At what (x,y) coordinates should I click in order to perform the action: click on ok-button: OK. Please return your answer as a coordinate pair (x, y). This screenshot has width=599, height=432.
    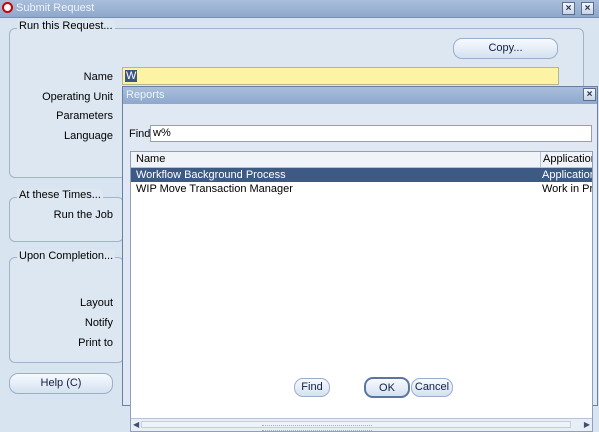
    Looking at the image, I should click on (387, 387).